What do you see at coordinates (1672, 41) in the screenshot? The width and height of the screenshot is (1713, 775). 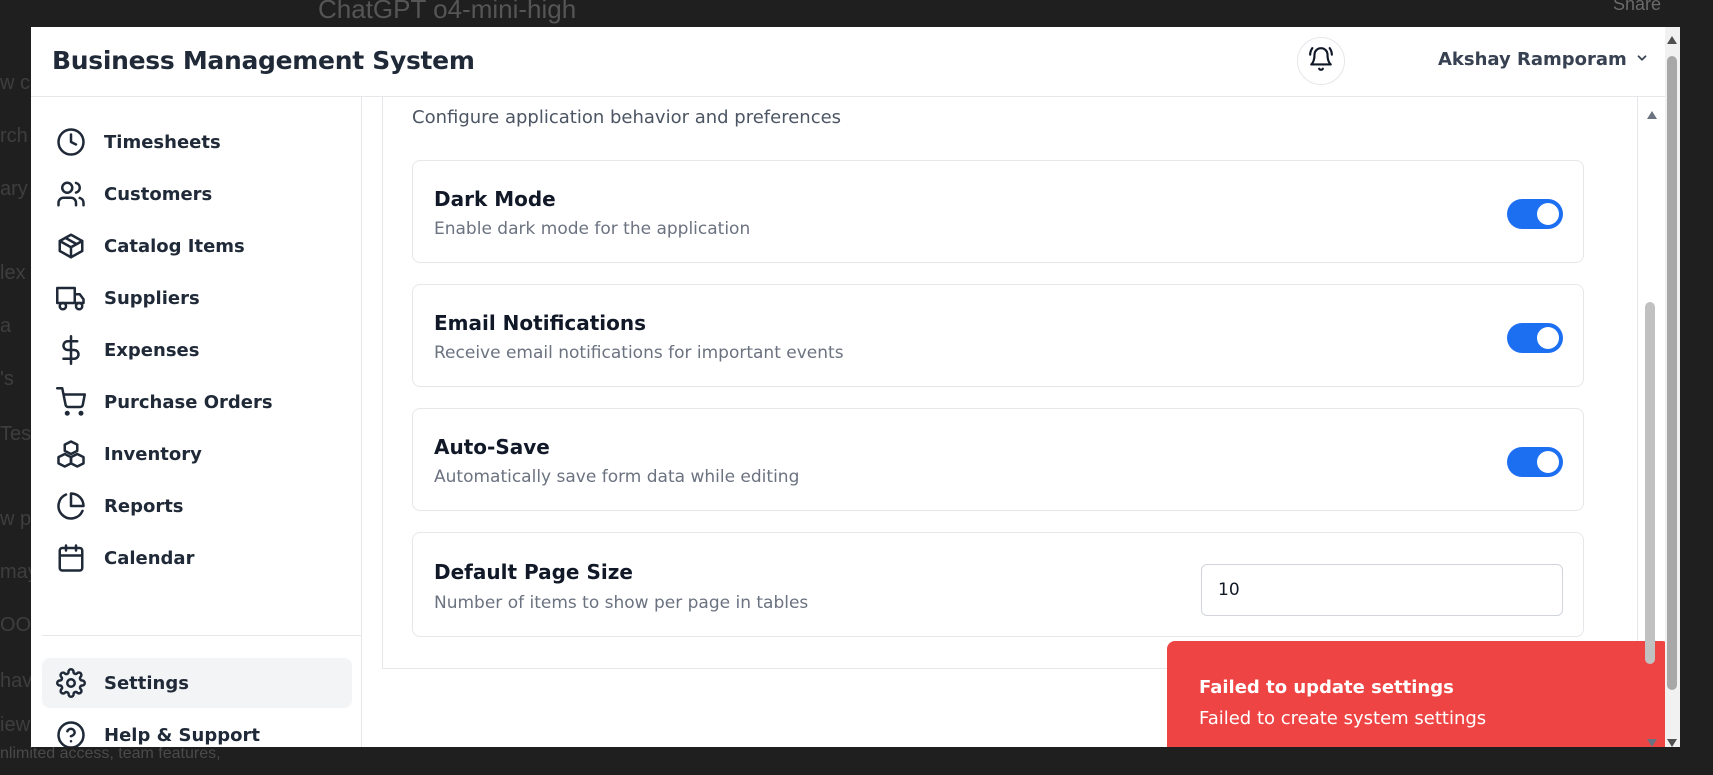 I see `window-scroll-up-icon` at bounding box center [1672, 41].